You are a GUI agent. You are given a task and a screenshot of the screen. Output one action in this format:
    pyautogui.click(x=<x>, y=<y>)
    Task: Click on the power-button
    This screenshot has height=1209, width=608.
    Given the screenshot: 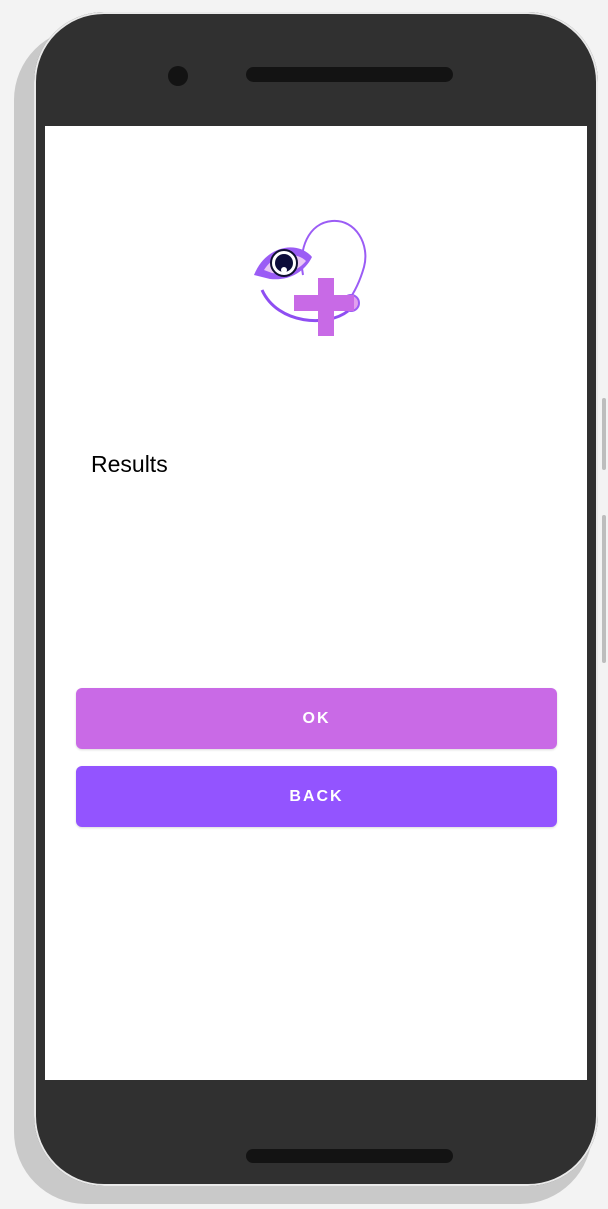 What is the action you would take?
    pyautogui.click(x=604, y=434)
    